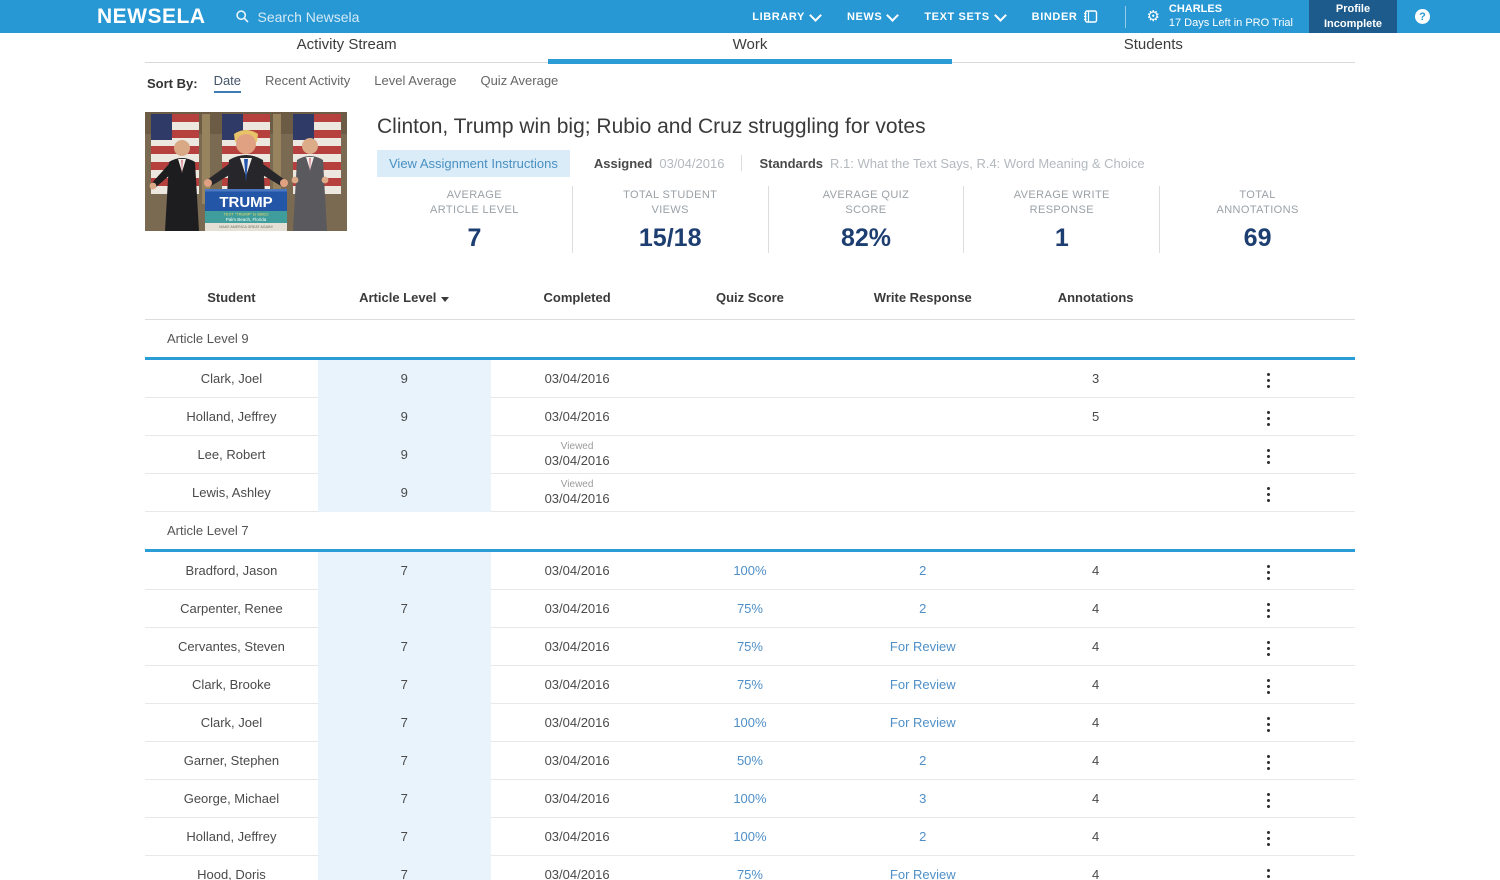  Describe the element at coordinates (415, 83) in the screenshot. I see `sort-option-level-average: Level Average` at that location.